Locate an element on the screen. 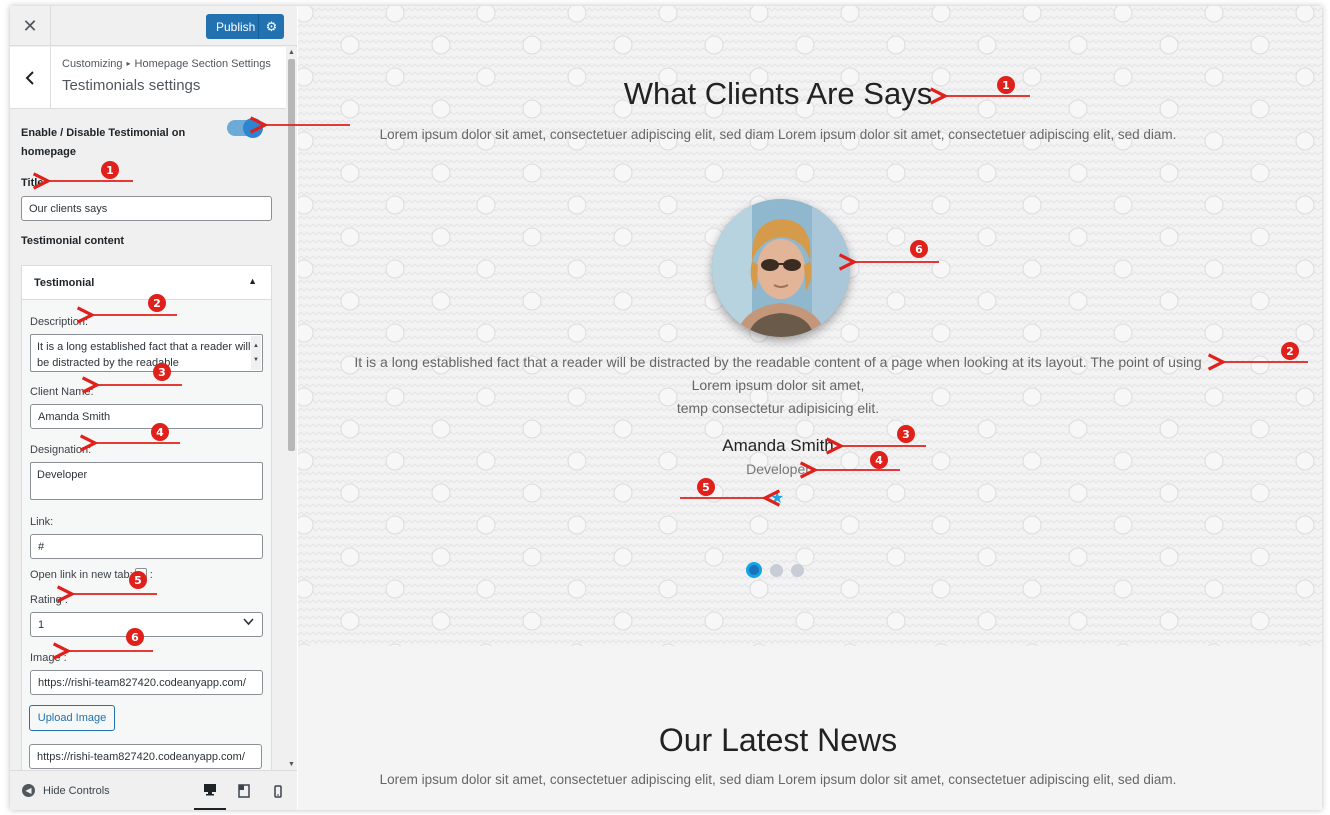 Image resolution: width=1330 pixels, height=815 pixels. rating-select: 1 is located at coordinates (146, 624).